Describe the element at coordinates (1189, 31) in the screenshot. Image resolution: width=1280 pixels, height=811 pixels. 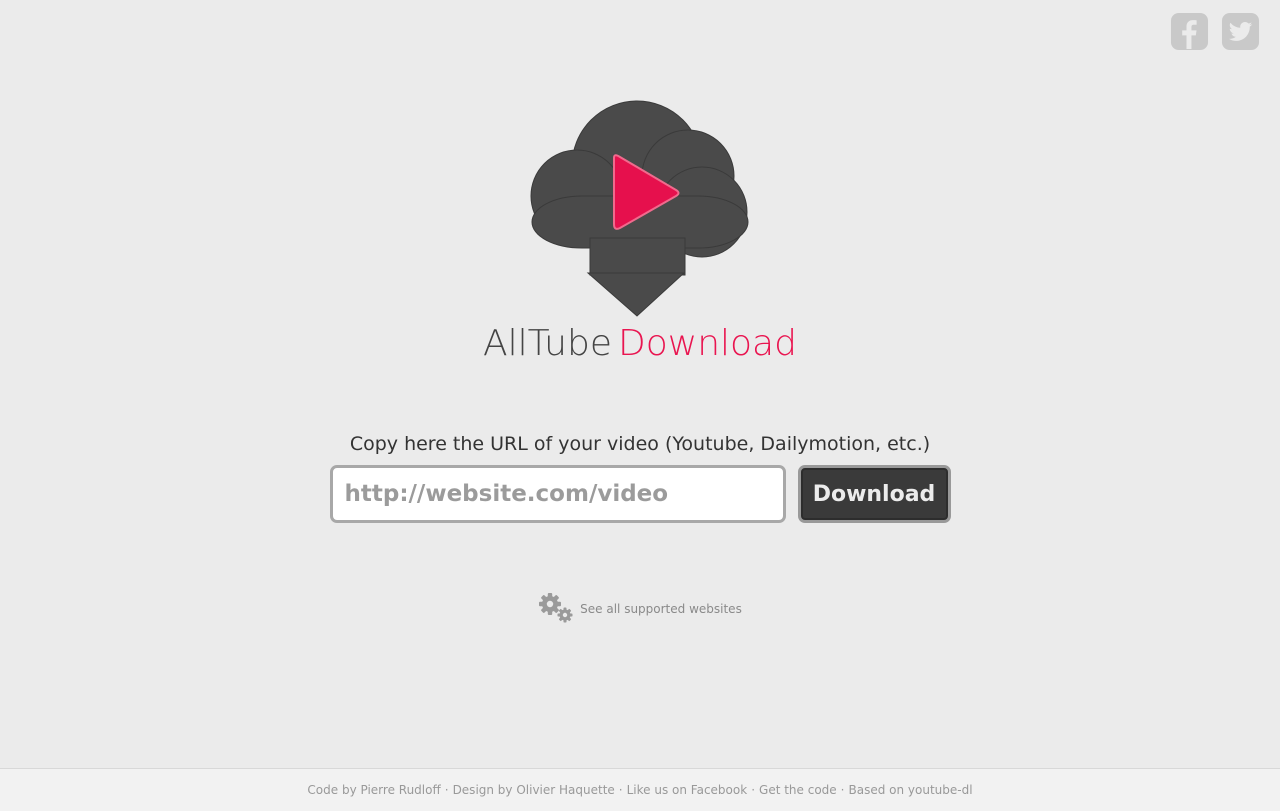
I see `facebook-icon` at that location.